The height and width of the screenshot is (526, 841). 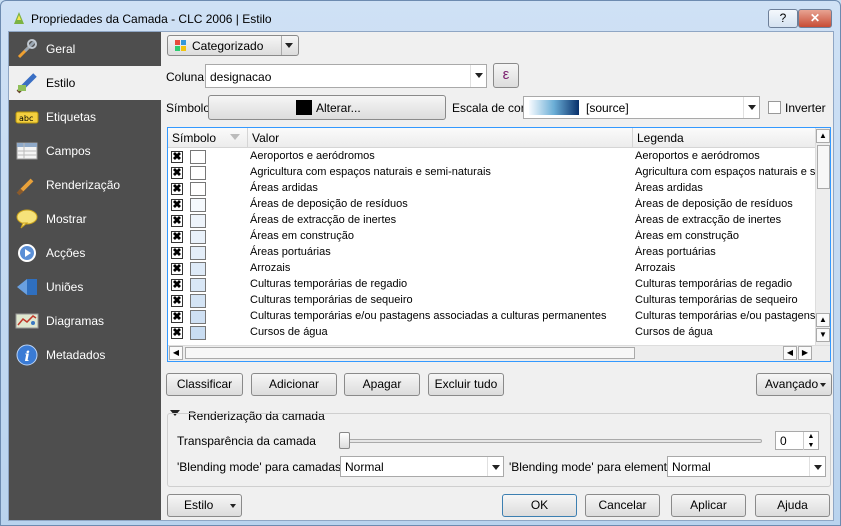 I want to click on invert-checkbox, so click(x=774, y=107).